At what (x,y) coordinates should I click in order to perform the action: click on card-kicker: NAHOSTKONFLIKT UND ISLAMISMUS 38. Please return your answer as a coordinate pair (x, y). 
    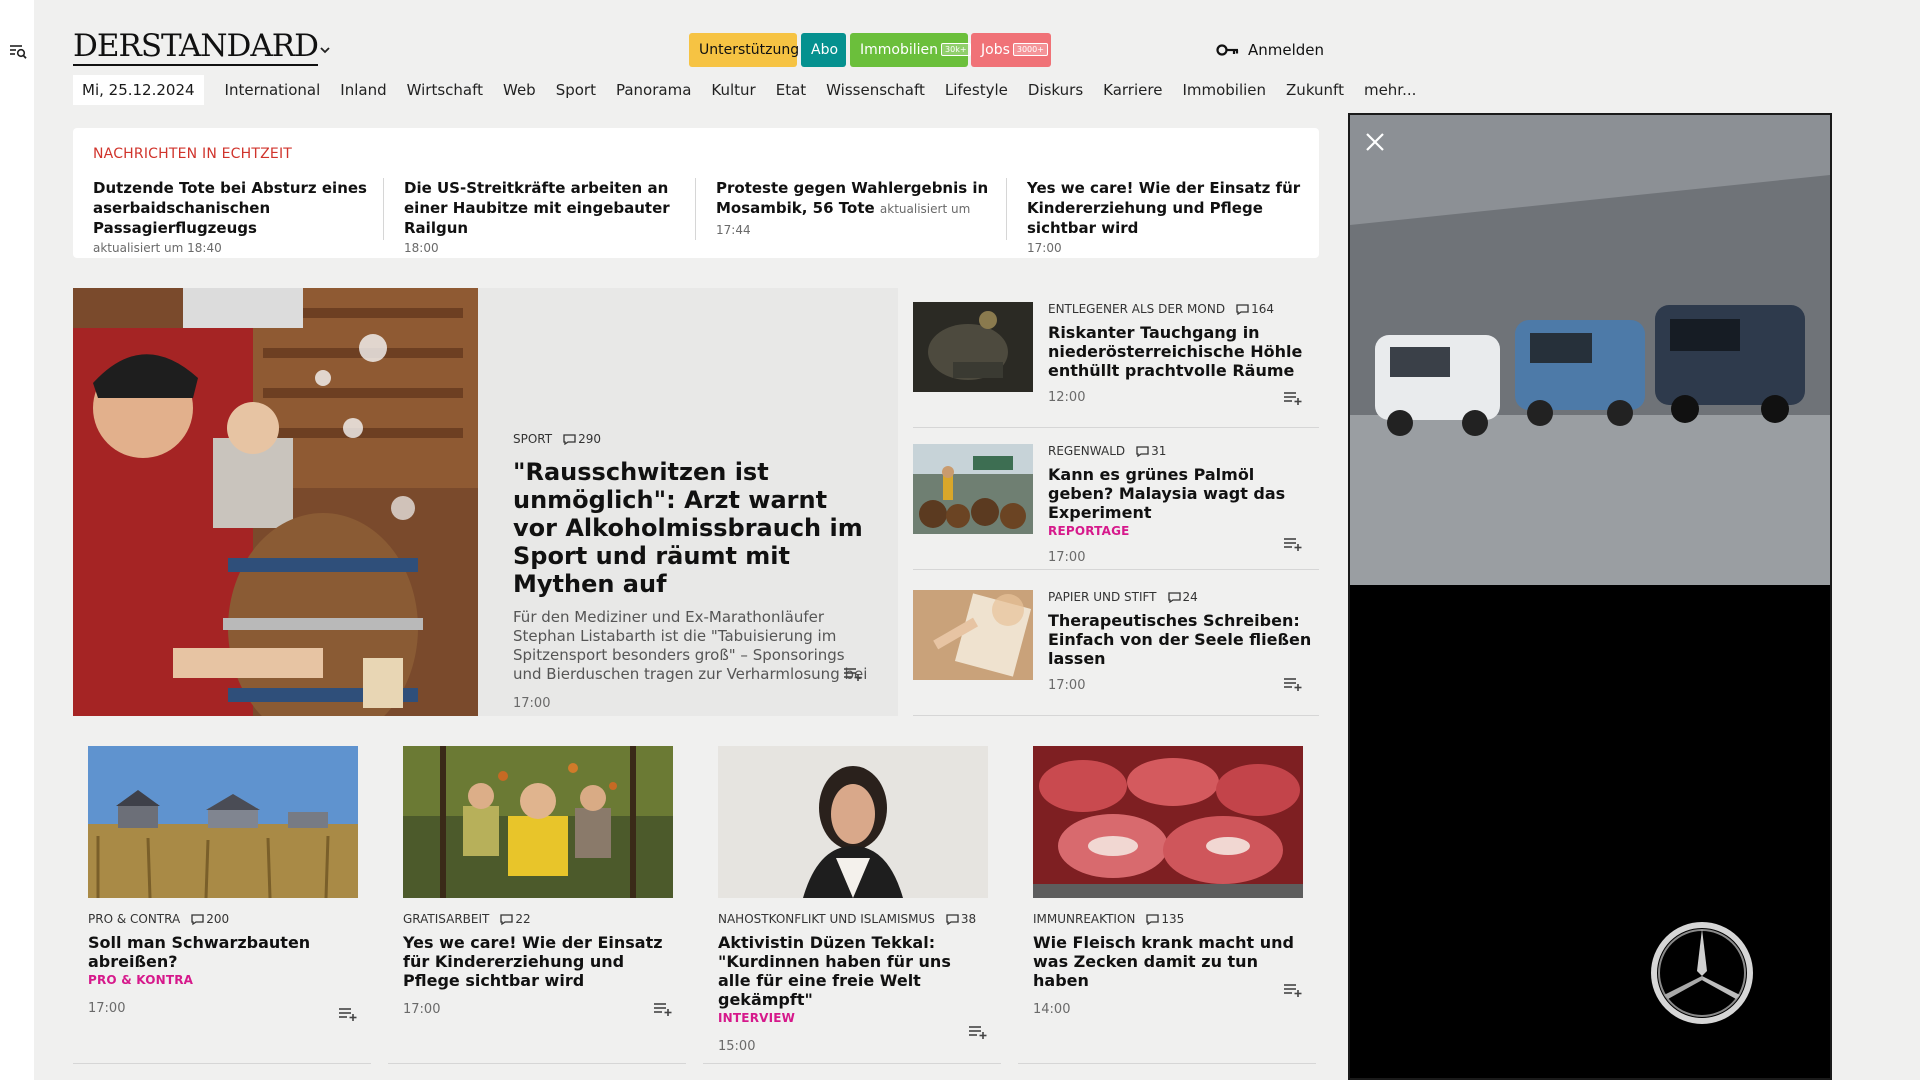
    Looking at the image, I should click on (853, 919).